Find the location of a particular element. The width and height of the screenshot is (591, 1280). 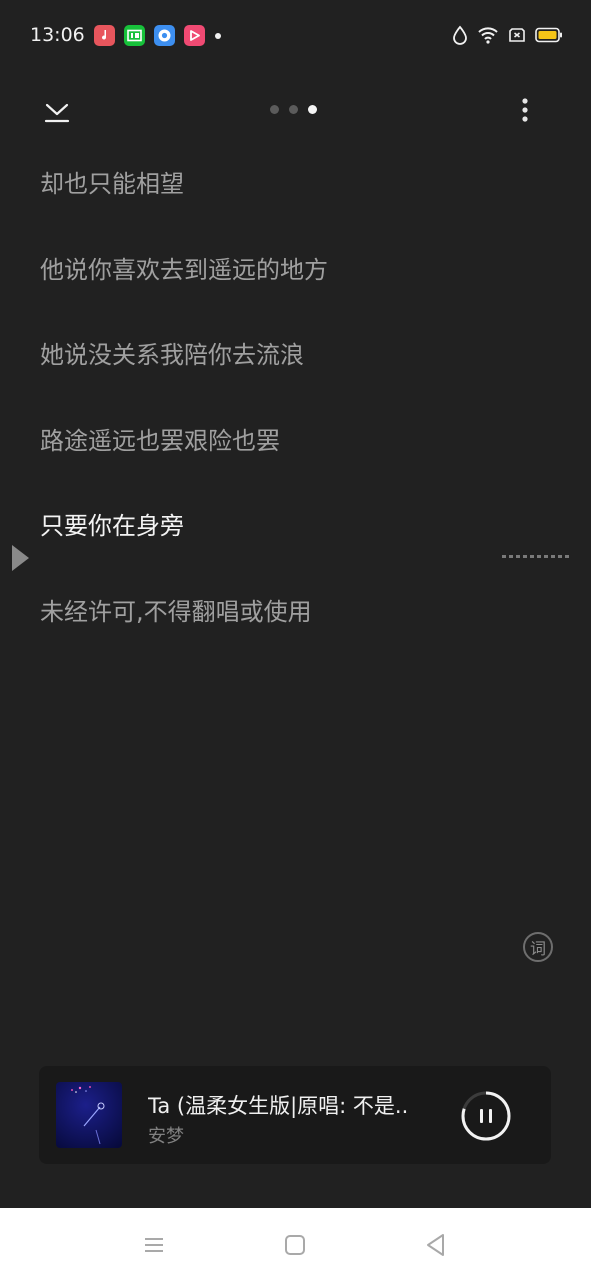

more-vertical-icon is located at coordinates (525, 110).